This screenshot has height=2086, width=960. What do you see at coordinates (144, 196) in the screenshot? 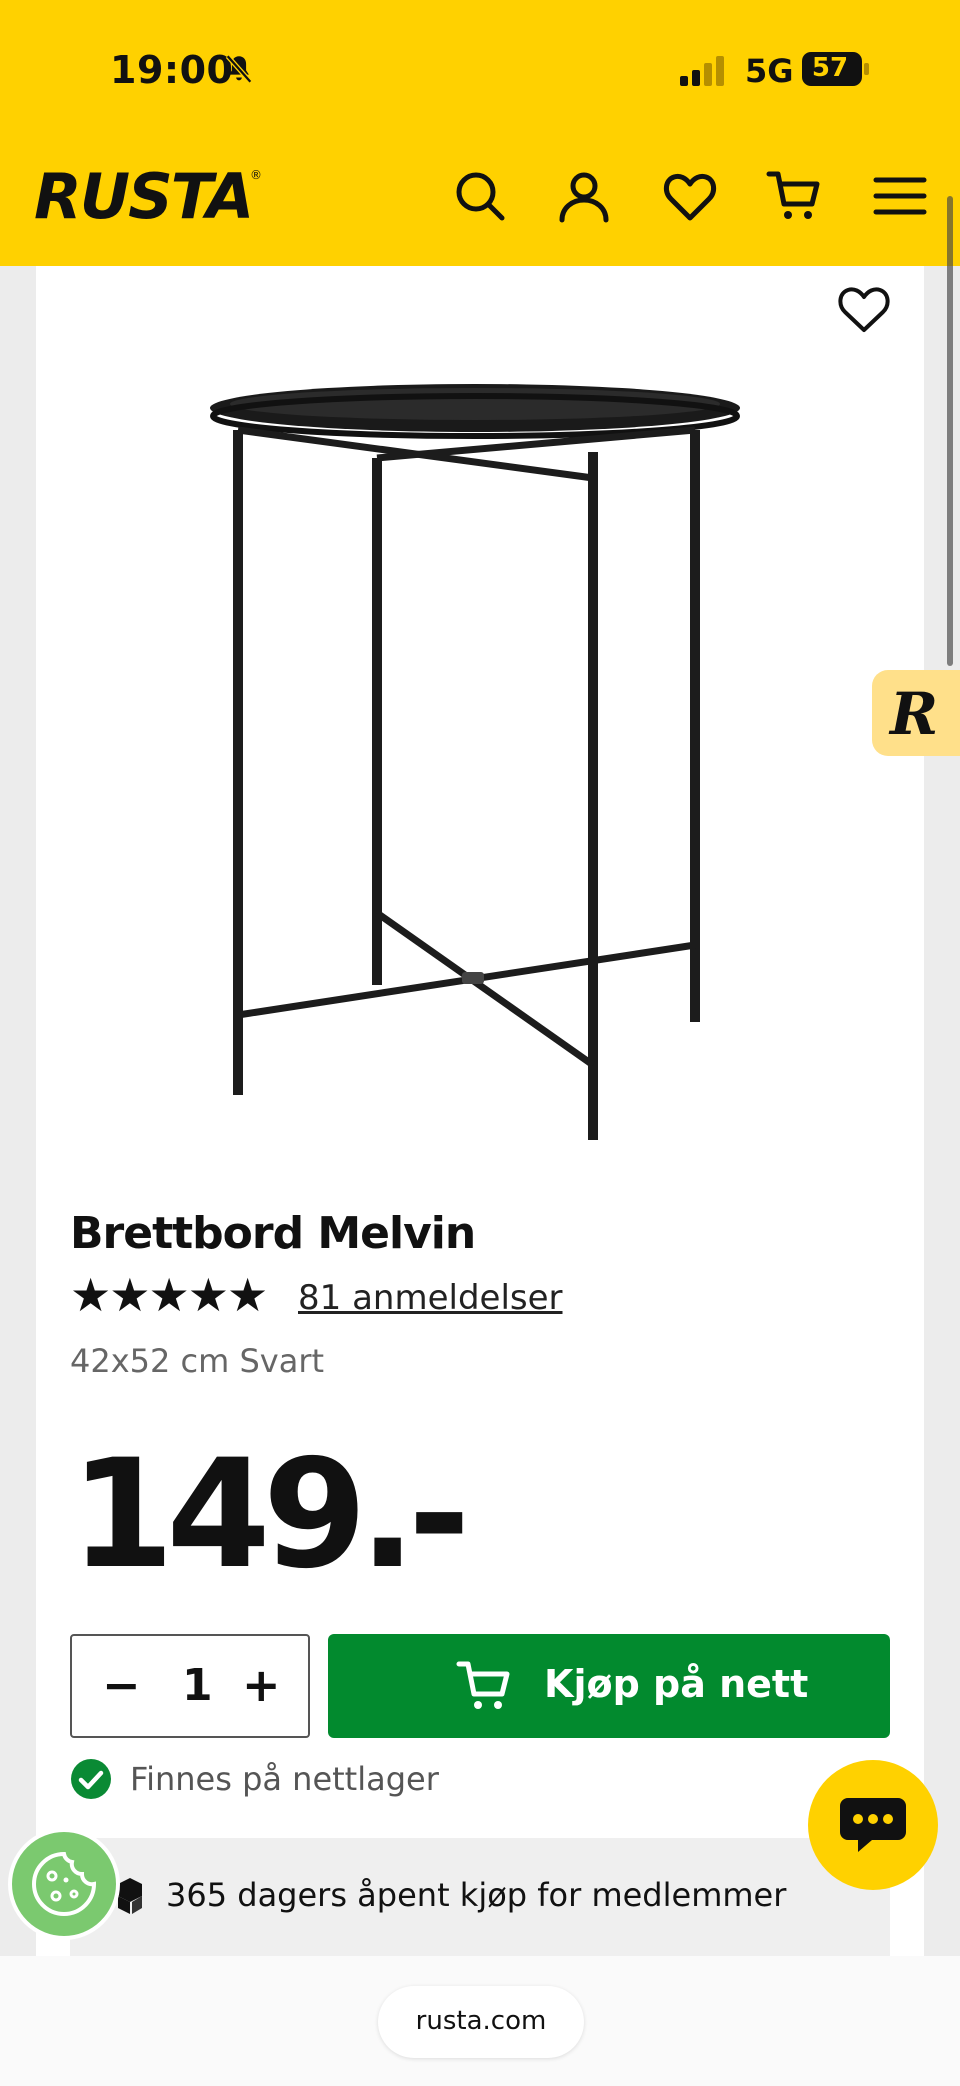
I see `rusta-logo: RUSTA` at bounding box center [144, 196].